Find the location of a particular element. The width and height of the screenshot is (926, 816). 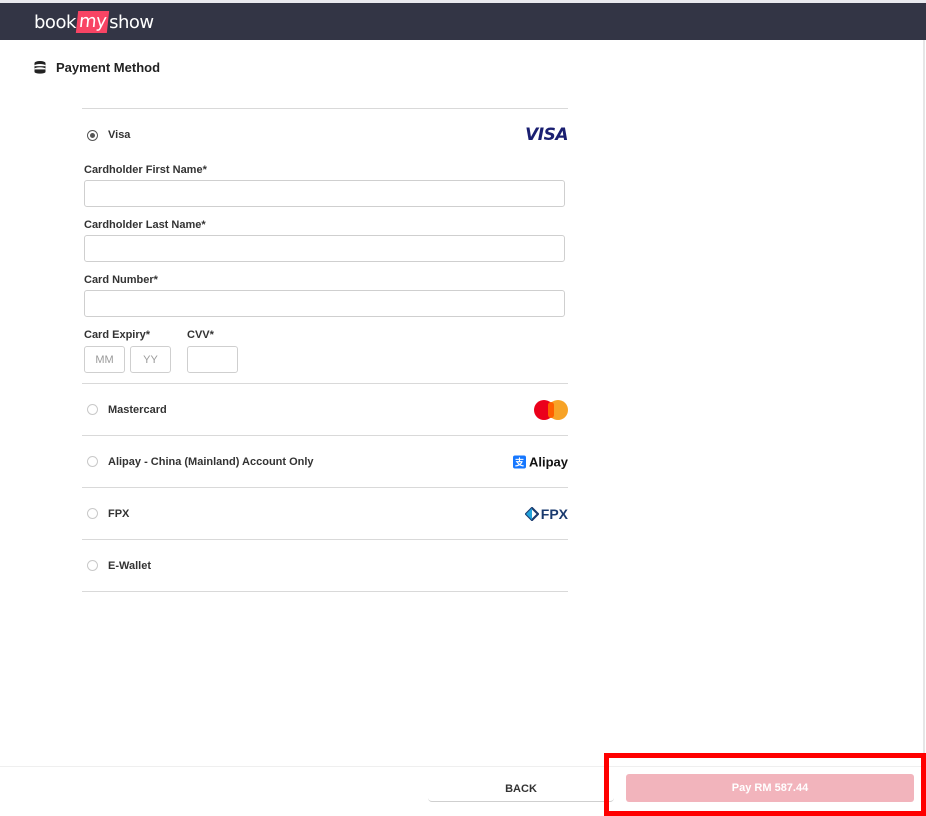

fpx-diamond-icon is located at coordinates (531, 513).